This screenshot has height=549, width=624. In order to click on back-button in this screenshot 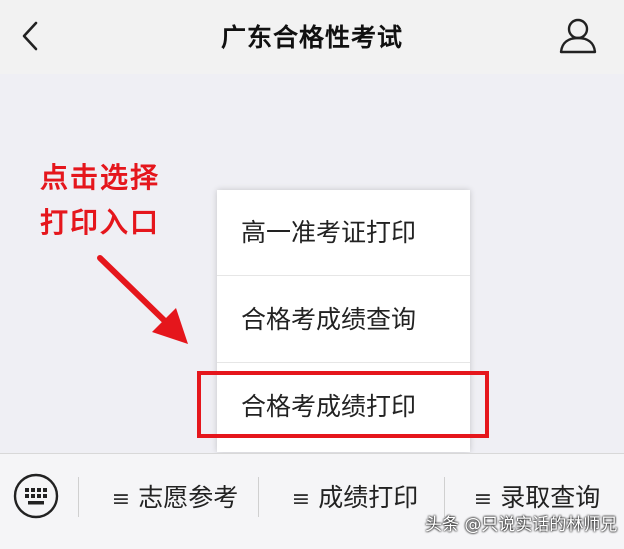, I will do `click(32, 36)`.